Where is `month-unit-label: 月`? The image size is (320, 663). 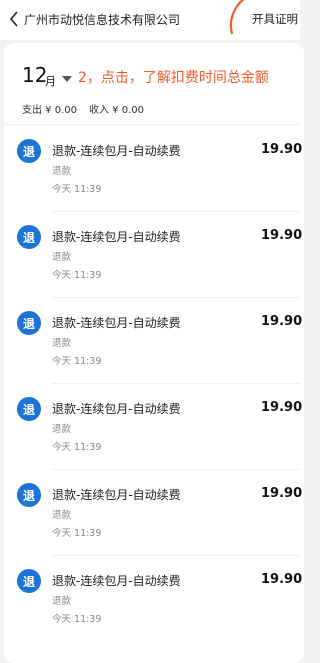 month-unit-label: 月 is located at coordinates (50, 81).